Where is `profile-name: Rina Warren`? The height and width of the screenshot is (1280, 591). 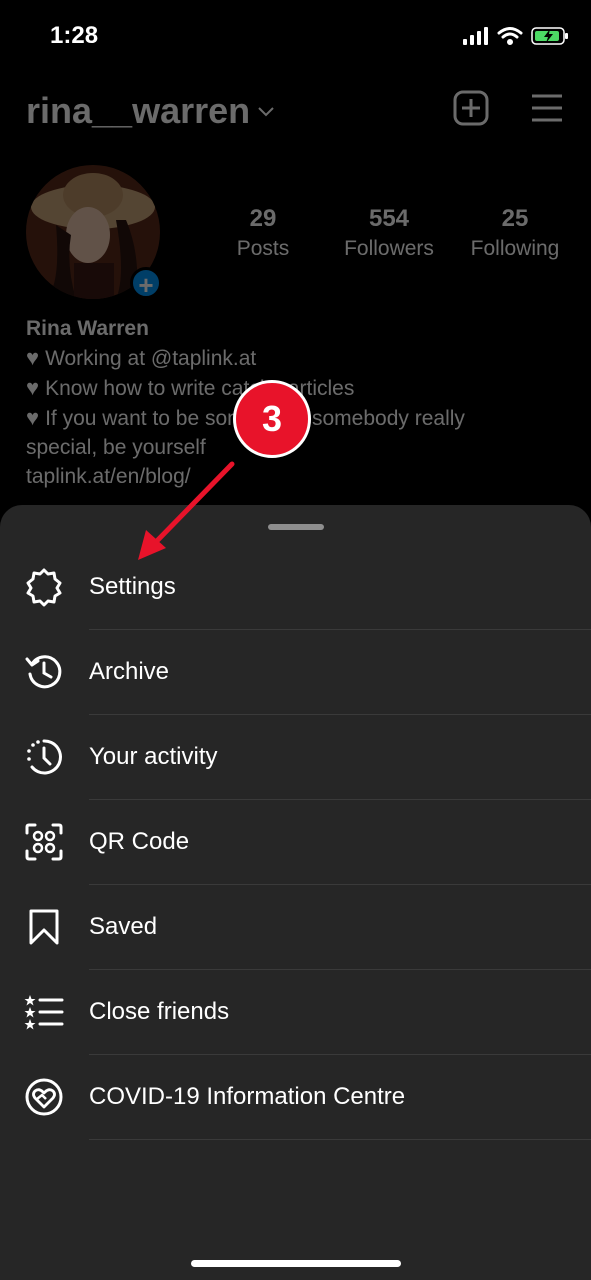
profile-name: Rina Warren is located at coordinates (87, 328).